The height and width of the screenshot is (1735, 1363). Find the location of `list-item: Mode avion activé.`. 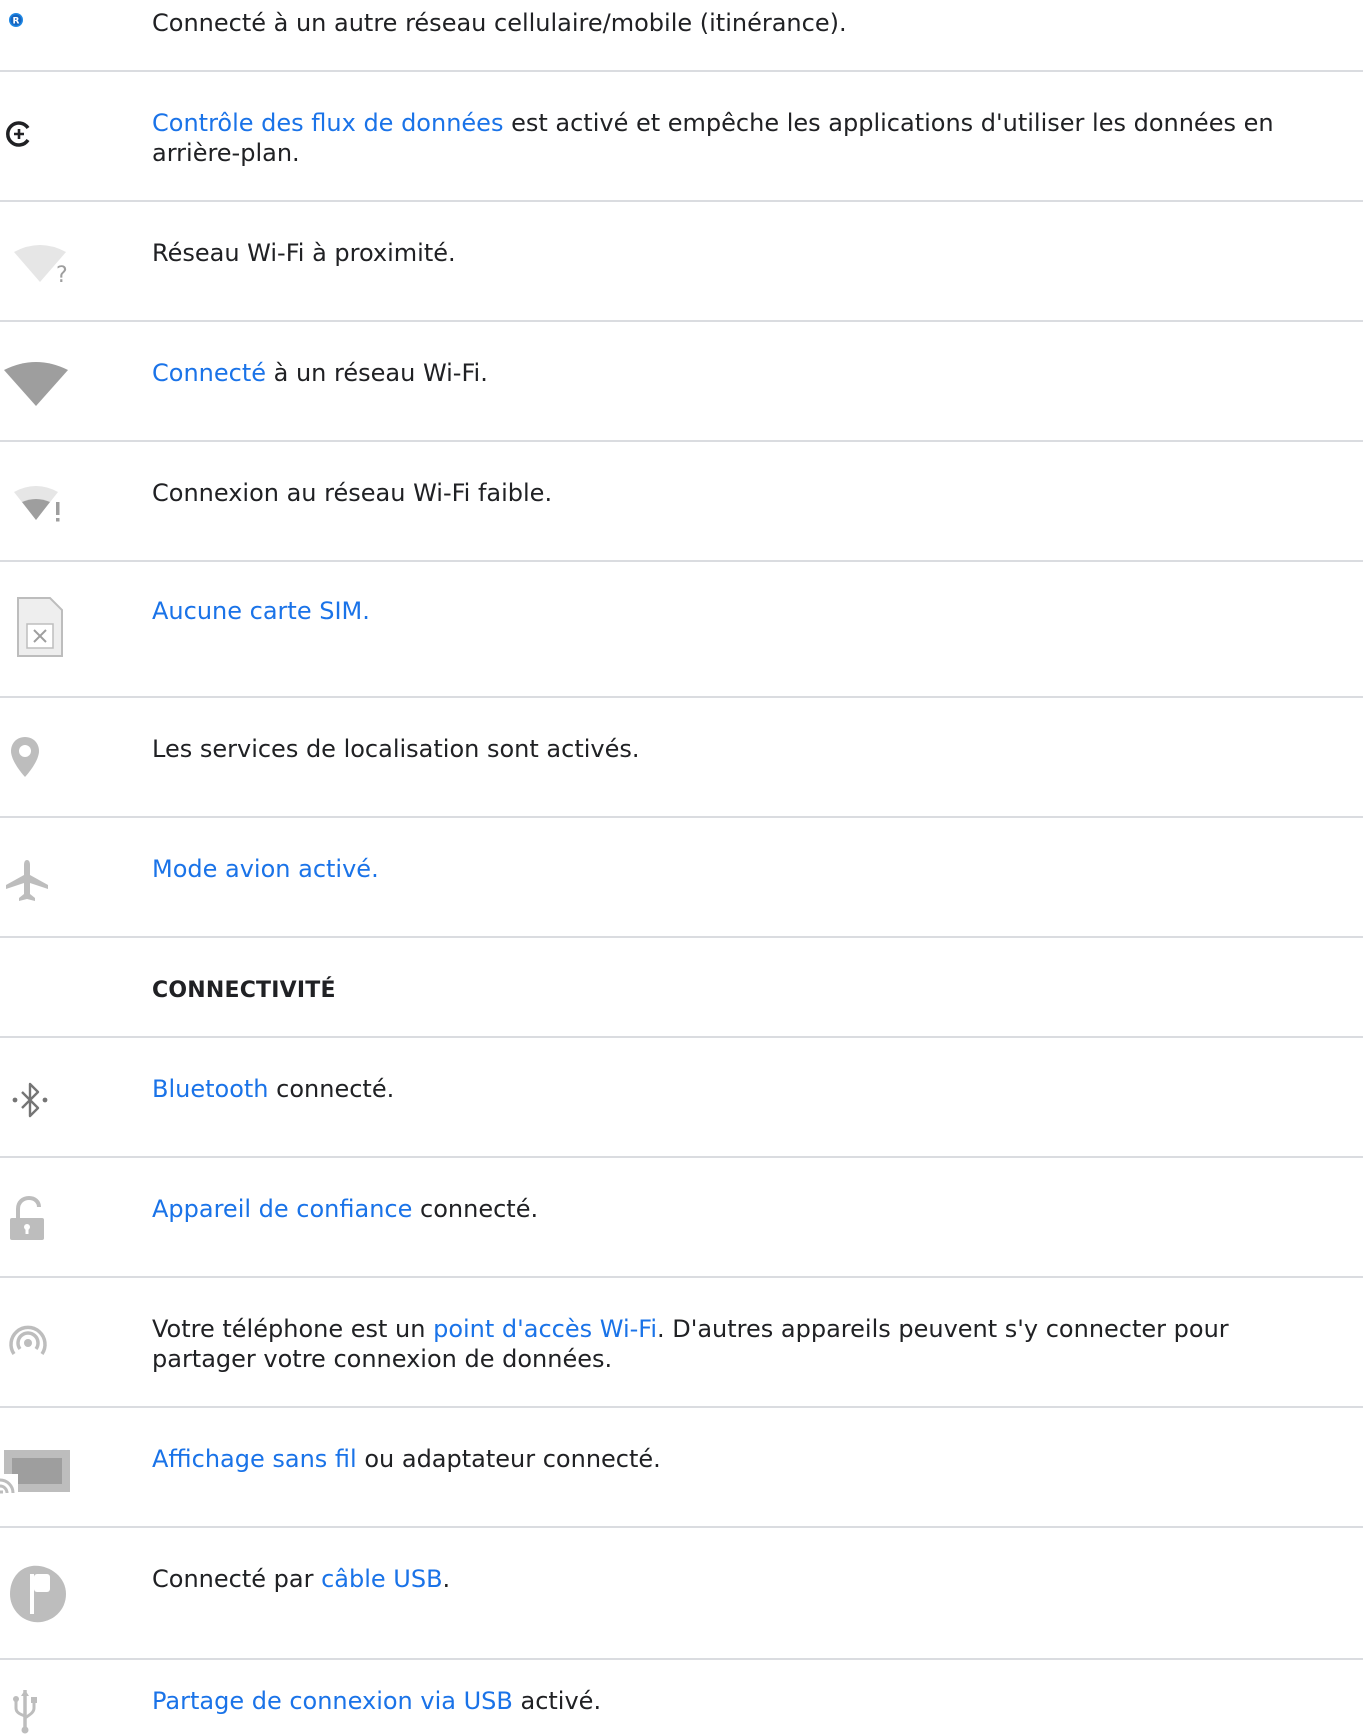

list-item: Mode avion activé. is located at coordinates (681, 876).